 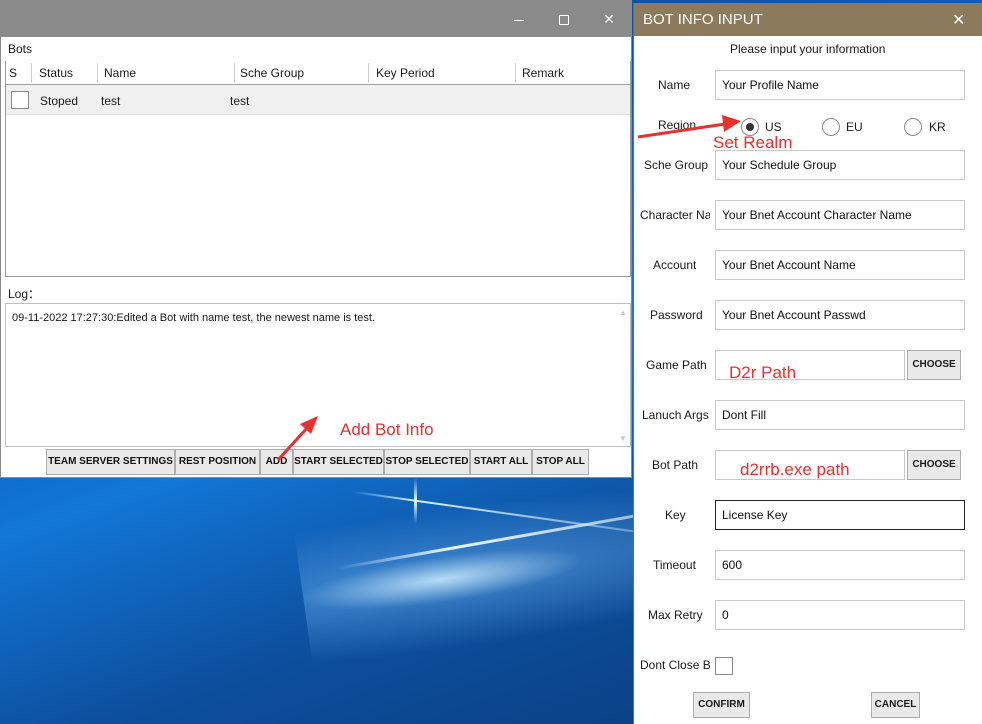 What do you see at coordinates (675, 665) in the screenshot?
I see `dont-close-label: Dont Close B` at bounding box center [675, 665].